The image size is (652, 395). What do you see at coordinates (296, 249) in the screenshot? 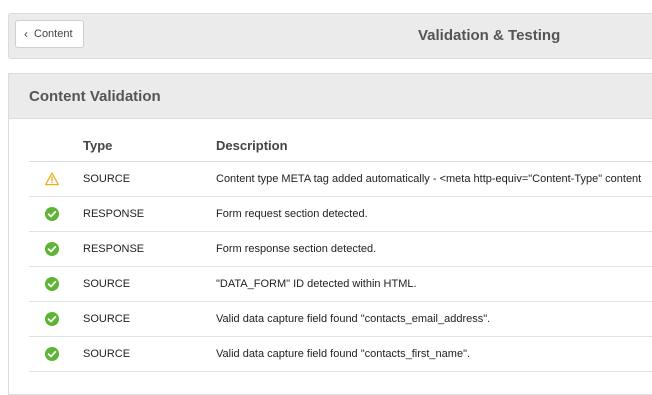
I see `row-description: Form response section detected.` at bounding box center [296, 249].